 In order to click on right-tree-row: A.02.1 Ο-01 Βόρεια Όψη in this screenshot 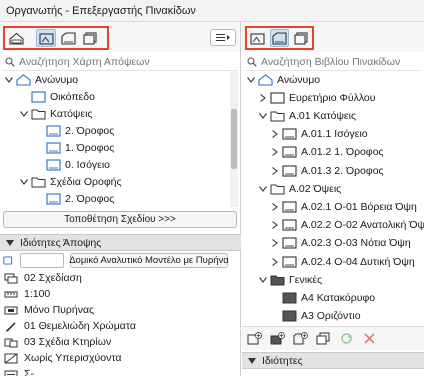, I will do `click(343, 206)`.